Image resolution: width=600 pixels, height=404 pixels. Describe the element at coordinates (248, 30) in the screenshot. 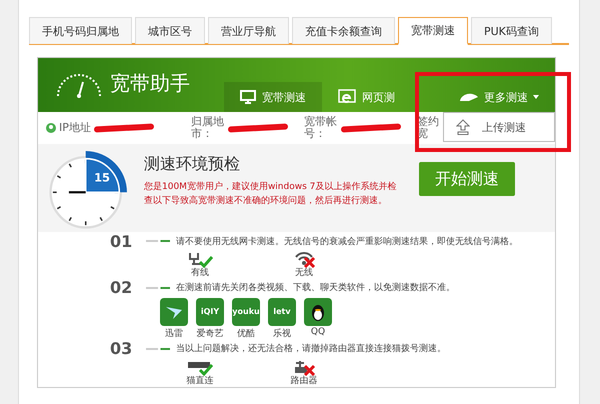

I see `tab: 营业厅导航` at that location.